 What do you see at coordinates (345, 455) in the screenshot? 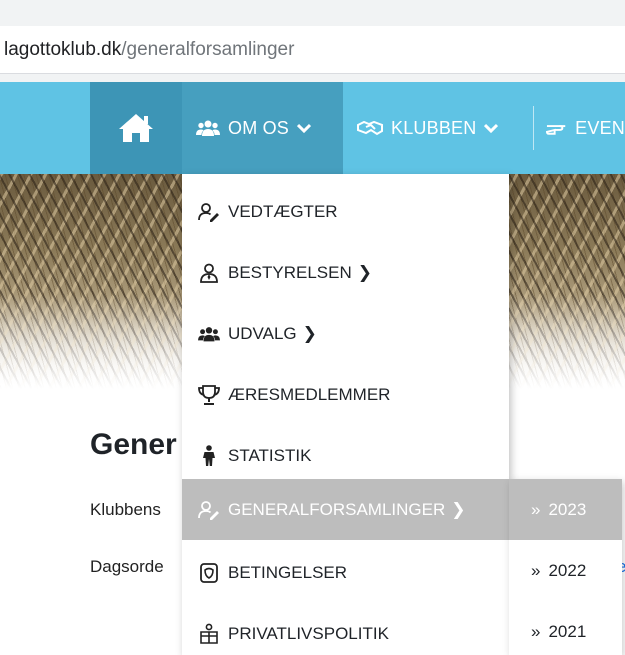
I see `menu-item-statistik: STATISTIK` at bounding box center [345, 455].